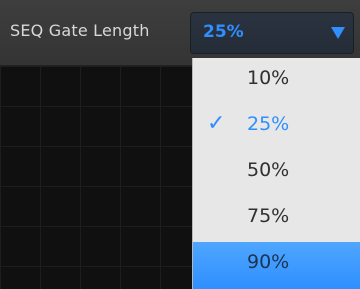 The height and width of the screenshot is (289, 360). What do you see at coordinates (216, 123) in the screenshot?
I see `checkmark-icon: ✓` at bounding box center [216, 123].